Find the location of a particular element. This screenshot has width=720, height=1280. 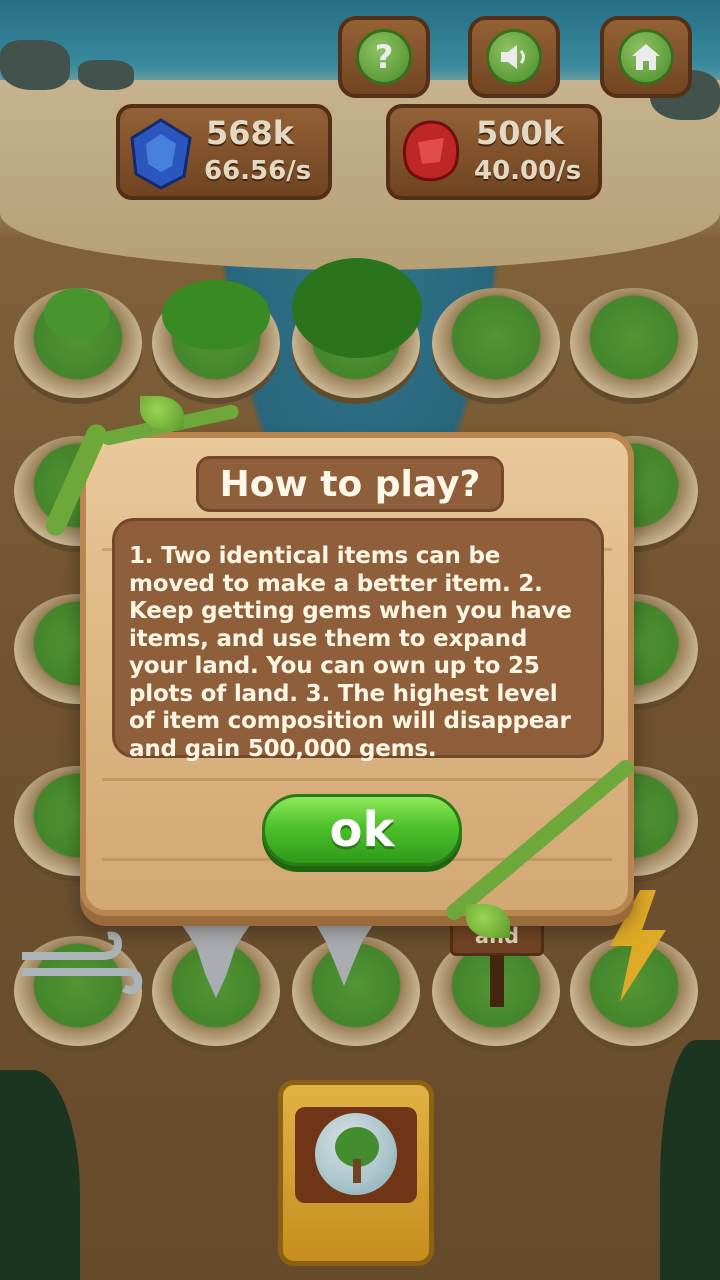

dialog-title: How to play? is located at coordinates (350, 484).